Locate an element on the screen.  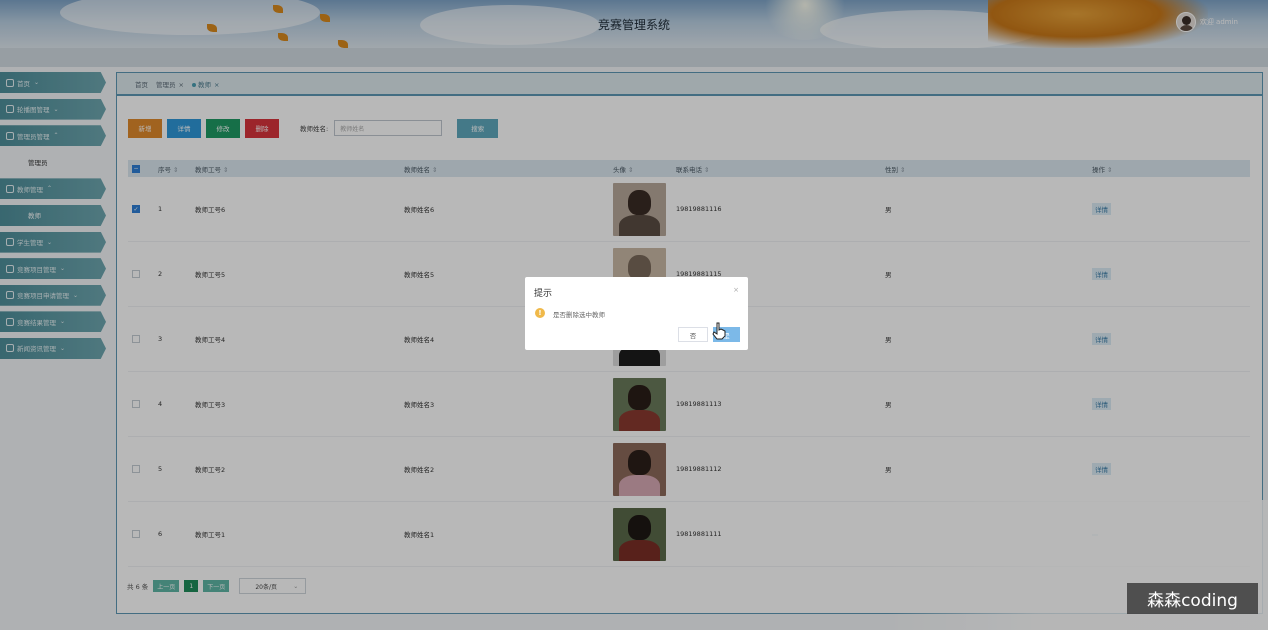
dialog-message: 是否删除选中教师 is located at coordinates (579, 315).